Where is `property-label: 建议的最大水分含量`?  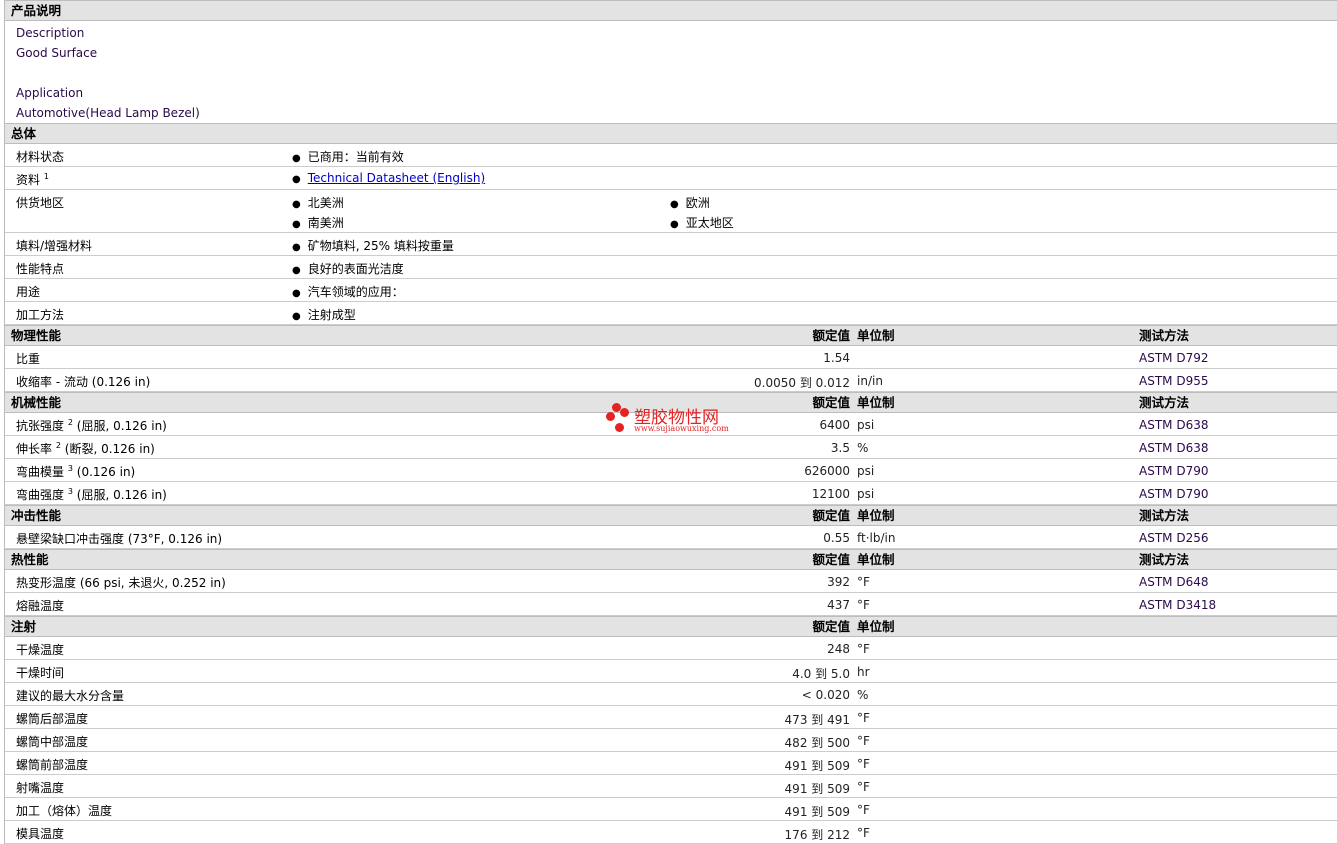
property-label: 建议的最大水分含量 is located at coordinates (70, 695).